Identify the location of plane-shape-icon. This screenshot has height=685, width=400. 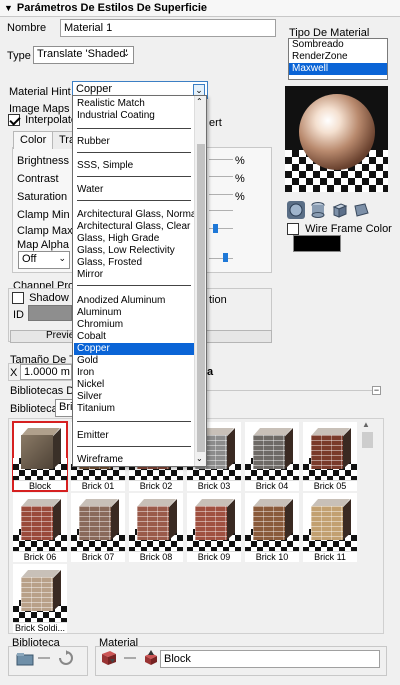
(361, 210).